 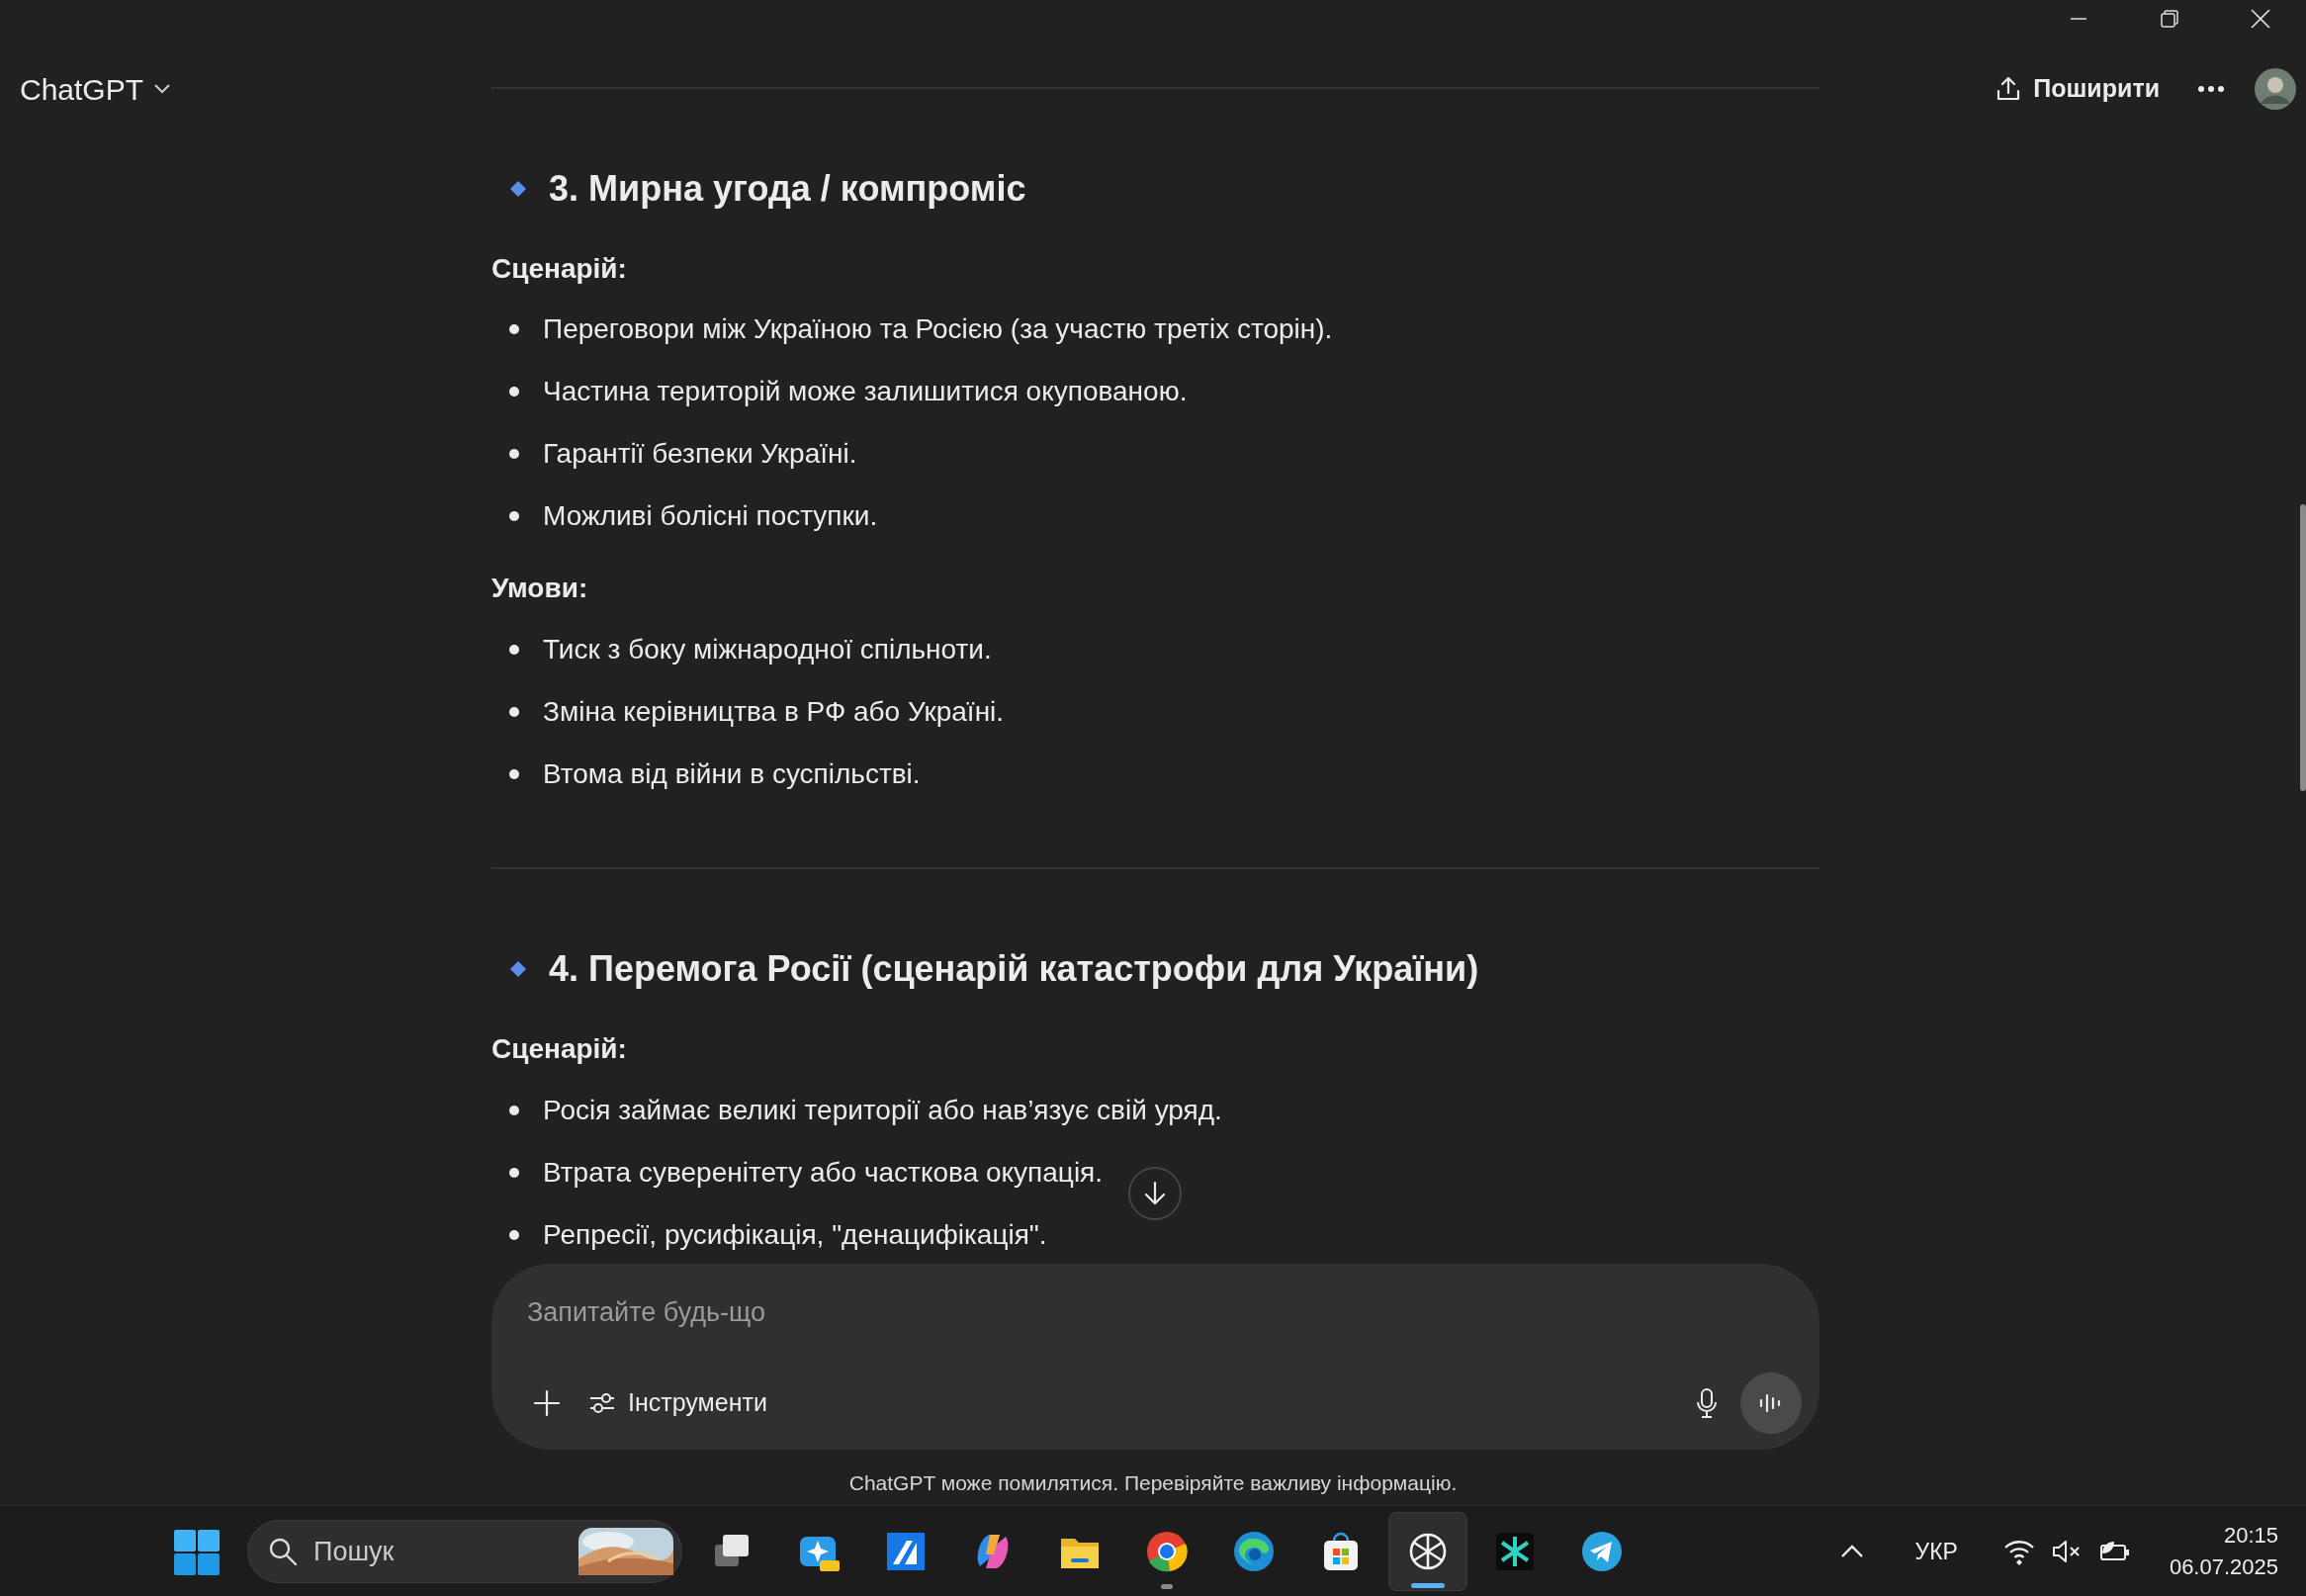 I want to click on muted-speaker-icon, so click(x=2066, y=1551).